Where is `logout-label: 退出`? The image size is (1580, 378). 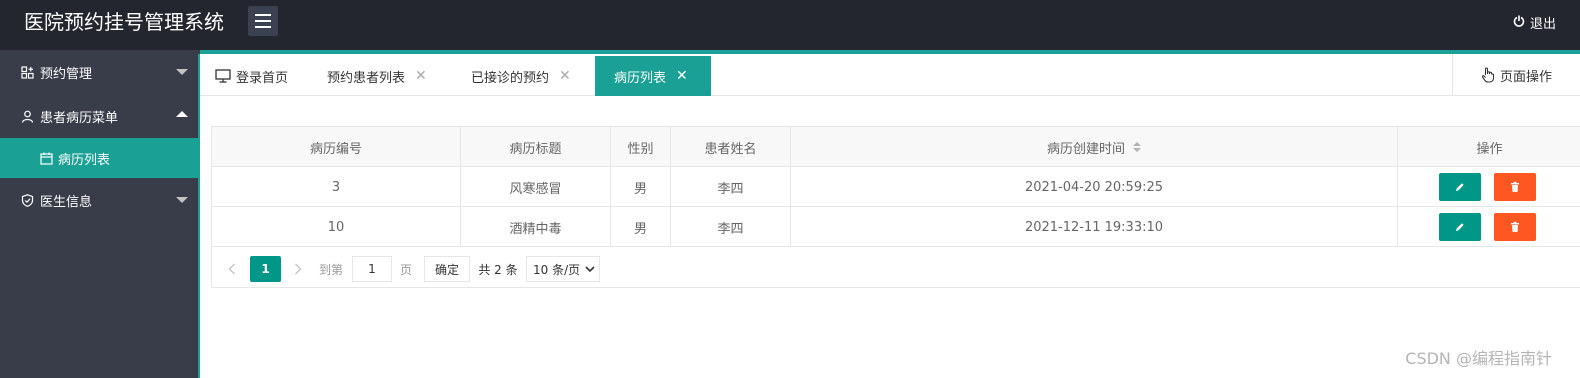
logout-label: 退出 is located at coordinates (1542, 24).